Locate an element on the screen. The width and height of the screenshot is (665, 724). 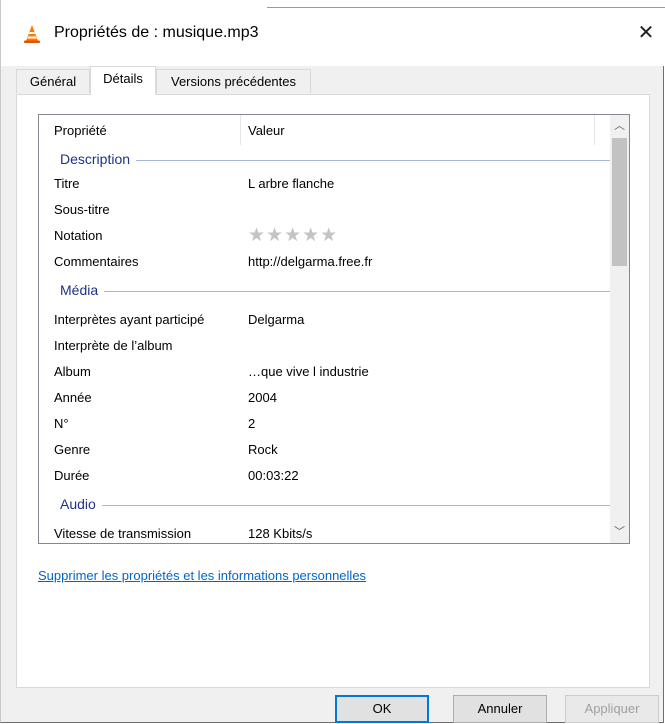
list-item: Interprète de l’album is located at coordinates (324, 346).